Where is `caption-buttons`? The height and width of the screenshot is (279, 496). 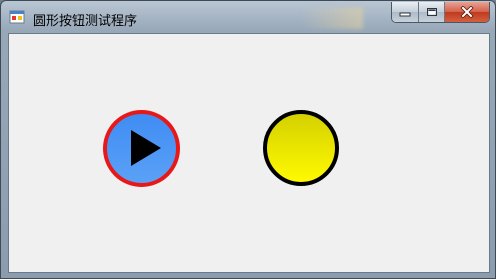
caption-buttons is located at coordinates (440, 12).